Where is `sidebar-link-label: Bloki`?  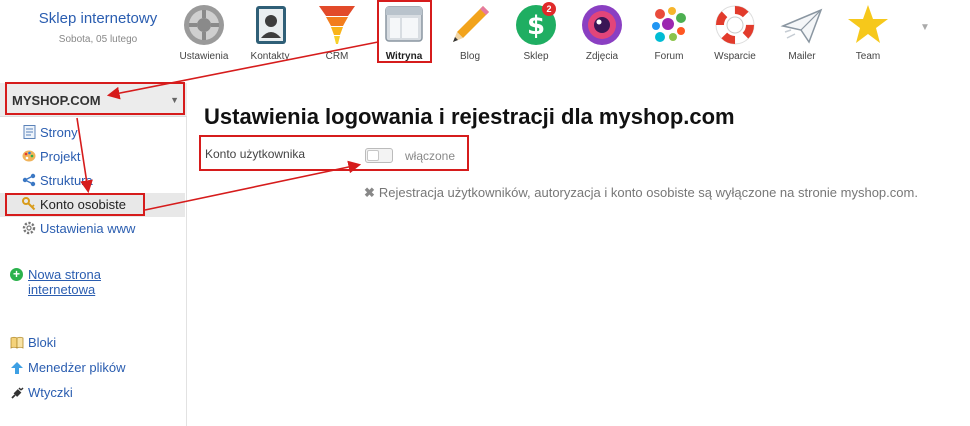 sidebar-link-label: Bloki is located at coordinates (42, 342).